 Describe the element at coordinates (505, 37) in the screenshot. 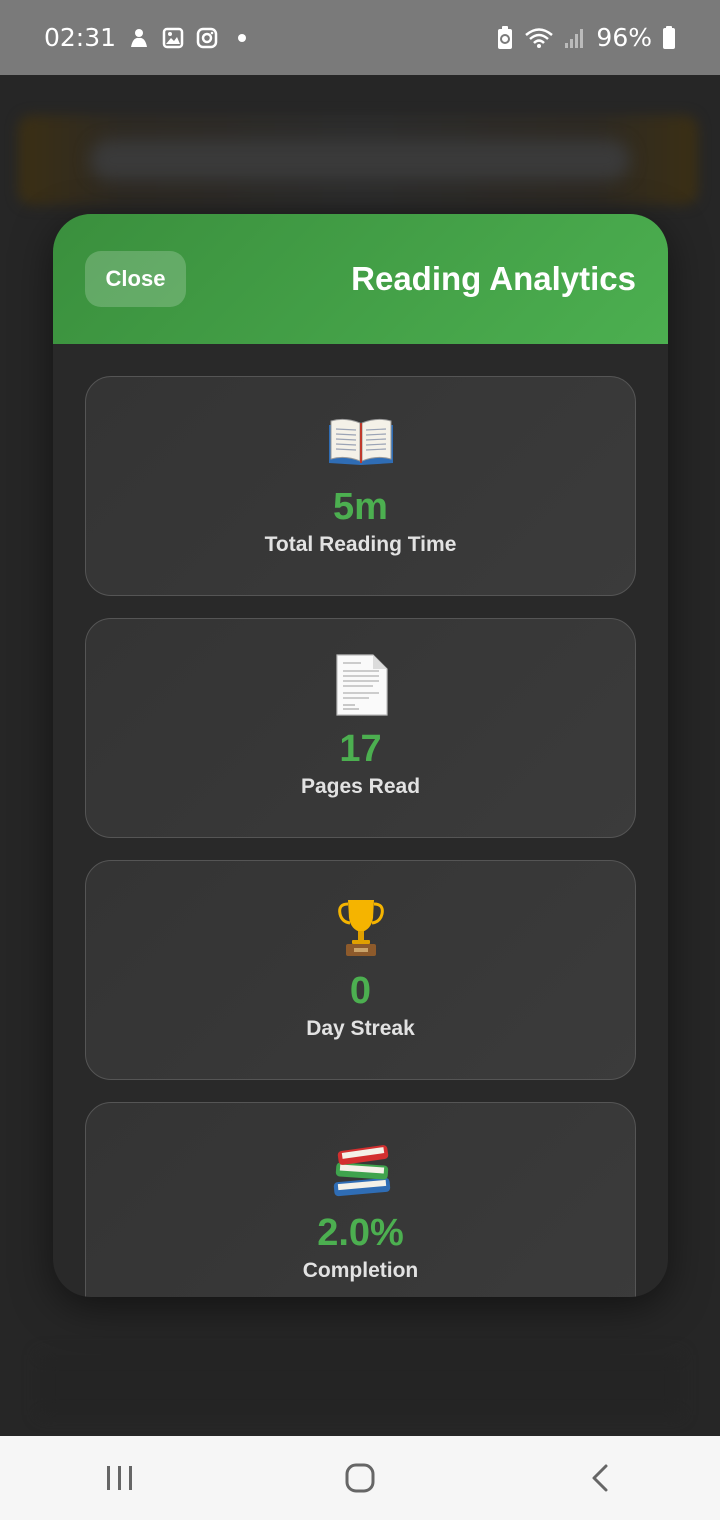

I see `battery-saver-icon` at that location.